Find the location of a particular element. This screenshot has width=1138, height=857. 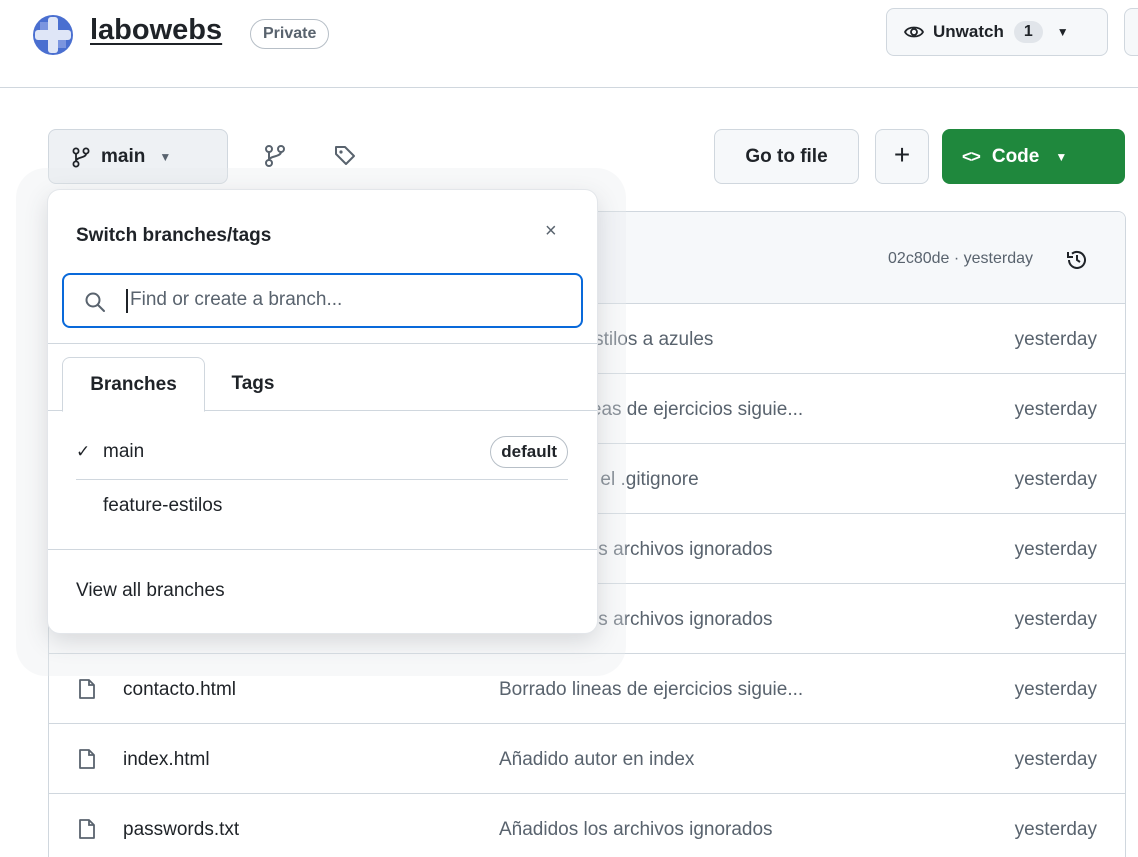

file-name: passwords.txt is located at coordinates (181, 830).